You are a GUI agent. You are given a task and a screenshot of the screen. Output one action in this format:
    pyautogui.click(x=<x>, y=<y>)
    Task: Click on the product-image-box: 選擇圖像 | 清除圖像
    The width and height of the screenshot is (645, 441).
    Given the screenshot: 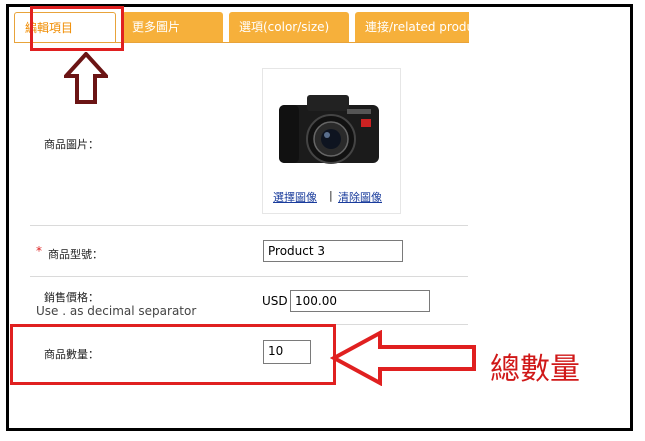 What is the action you would take?
    pyautogui.click(x=331, y=141)
    